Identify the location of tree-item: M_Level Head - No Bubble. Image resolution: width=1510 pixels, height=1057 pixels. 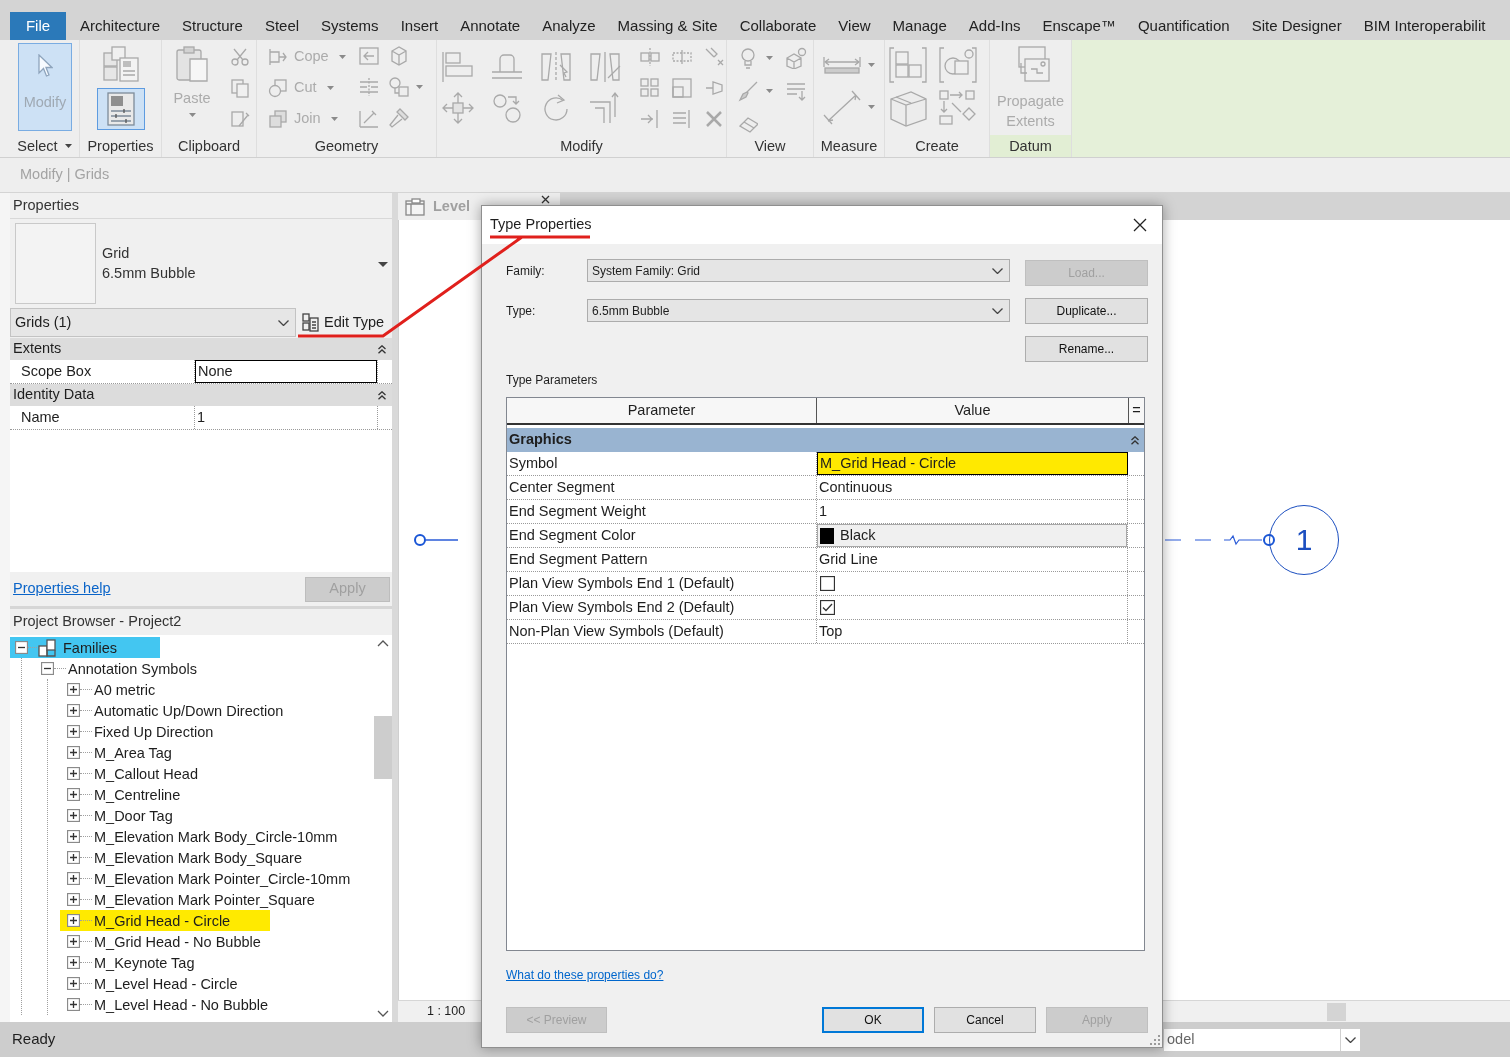
(181, 1004).